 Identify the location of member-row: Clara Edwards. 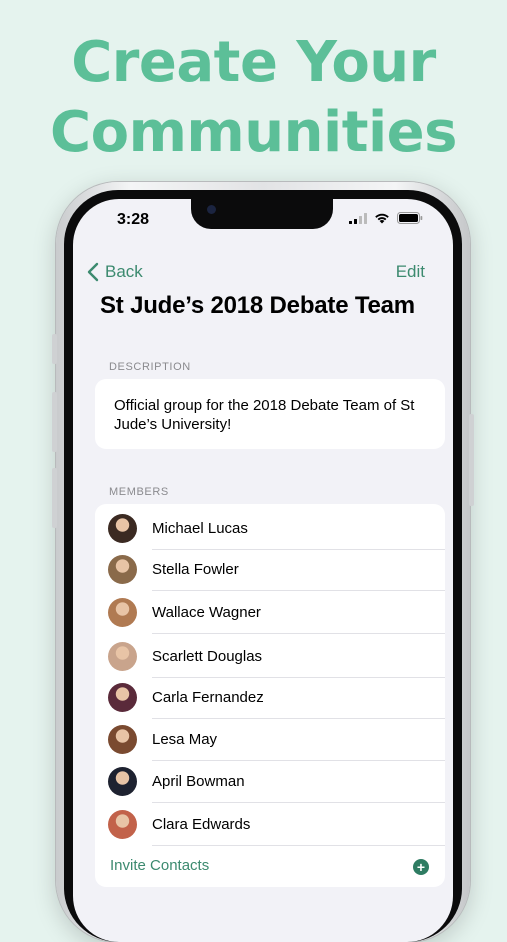
(270, 824).